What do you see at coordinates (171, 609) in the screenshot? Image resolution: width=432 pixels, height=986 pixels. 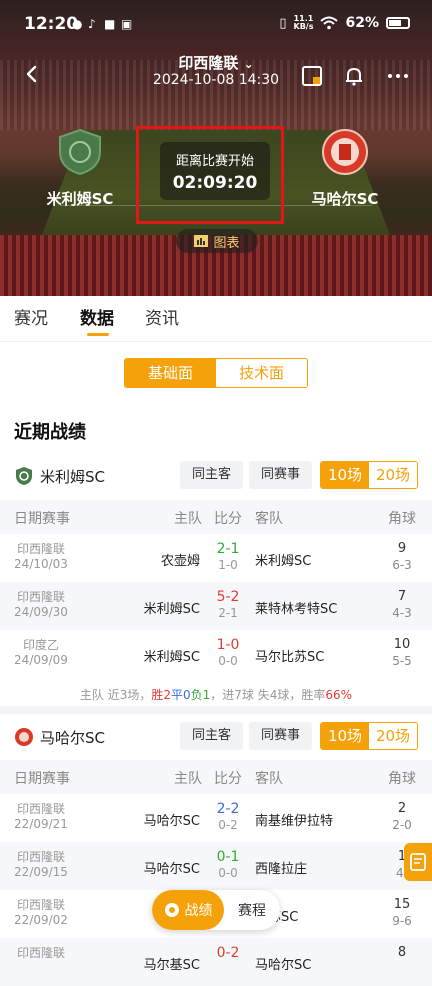 I see `row-home: 米利姆SC` at bounding box center [171, 609].